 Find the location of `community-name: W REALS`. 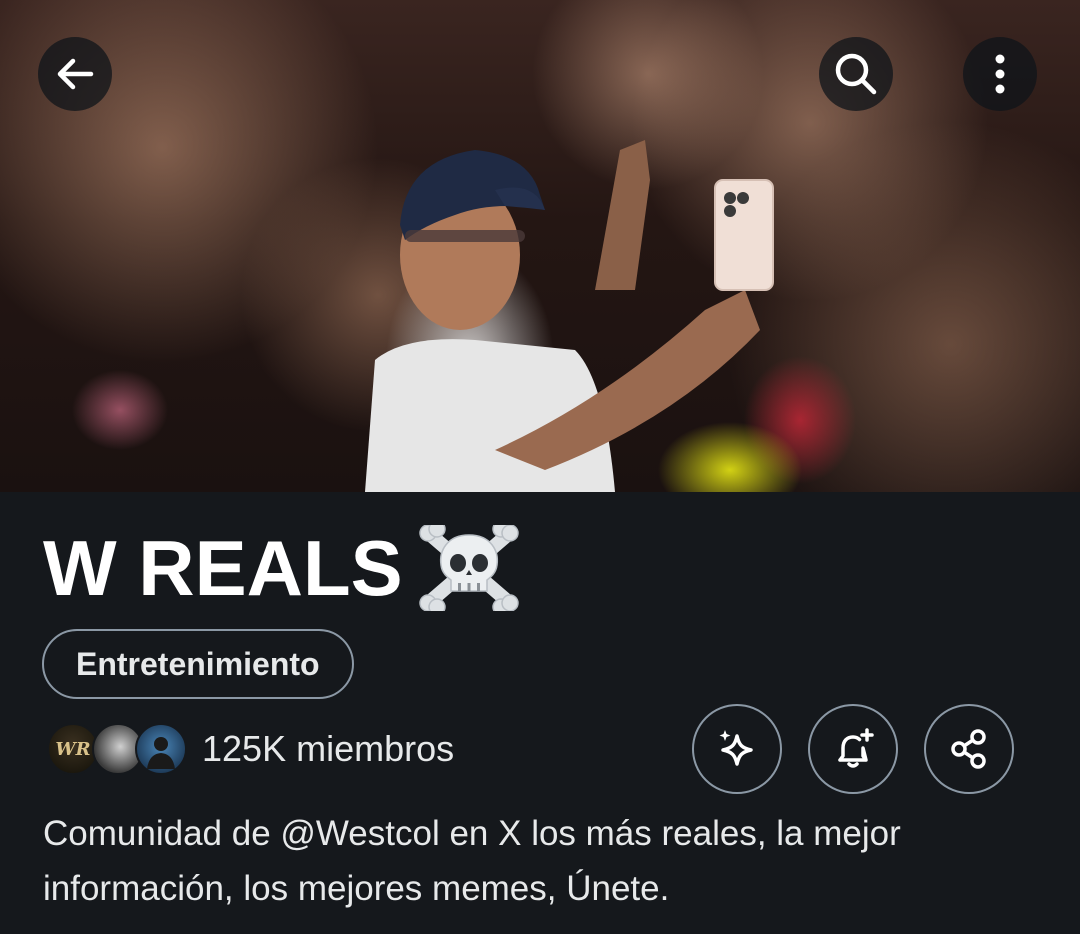

community-name: W REALS is located at coordinates (223, 568).